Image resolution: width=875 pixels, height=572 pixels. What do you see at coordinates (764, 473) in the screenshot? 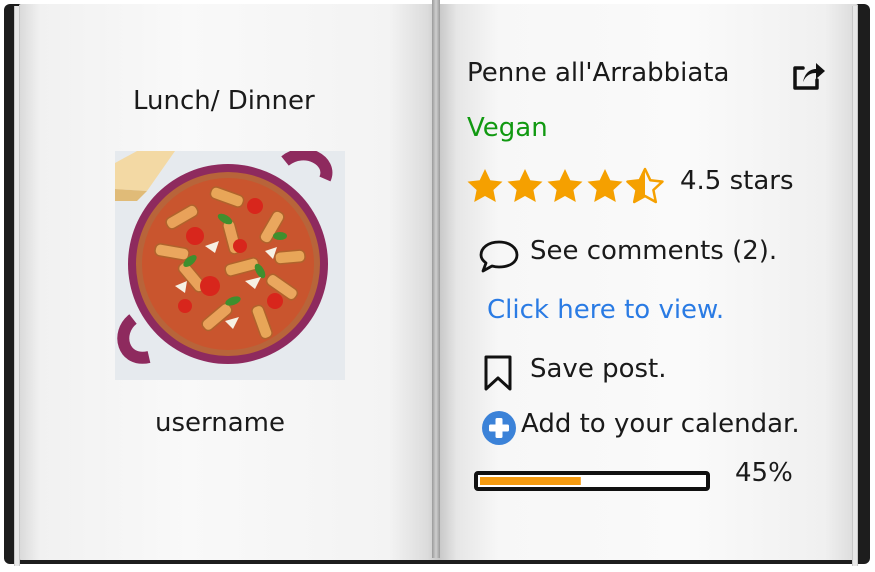
I see `progress-percent: 45%` at bounding box center [764, 473].